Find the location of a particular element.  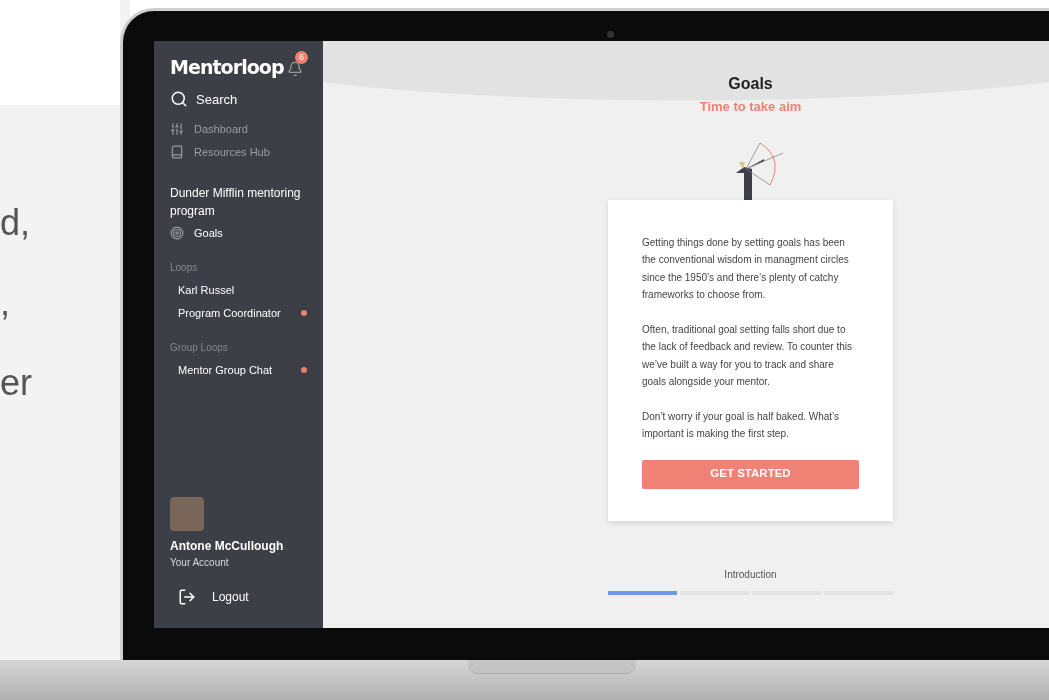

search-button: Search is located at coordinates (238, 99).